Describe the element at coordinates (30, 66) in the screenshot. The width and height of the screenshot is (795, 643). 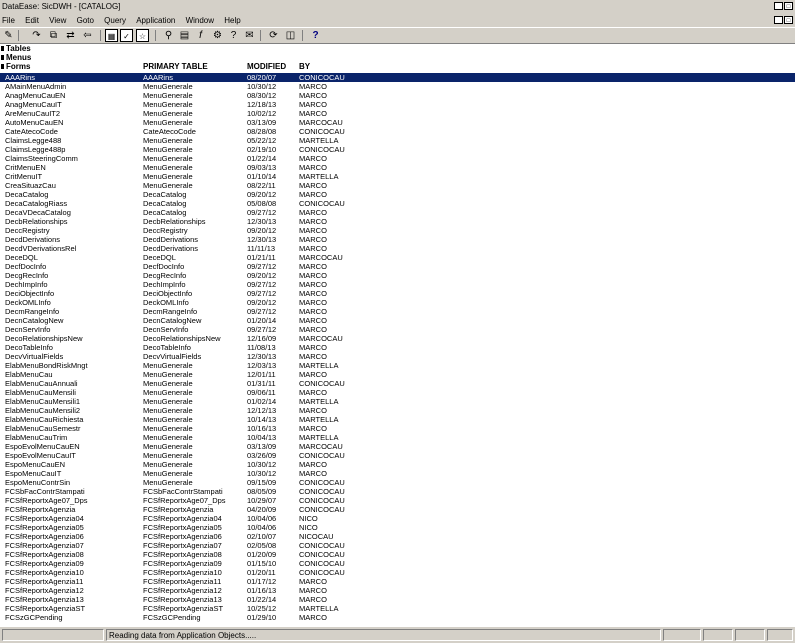
I see `tree-forms: Forms` at that location.